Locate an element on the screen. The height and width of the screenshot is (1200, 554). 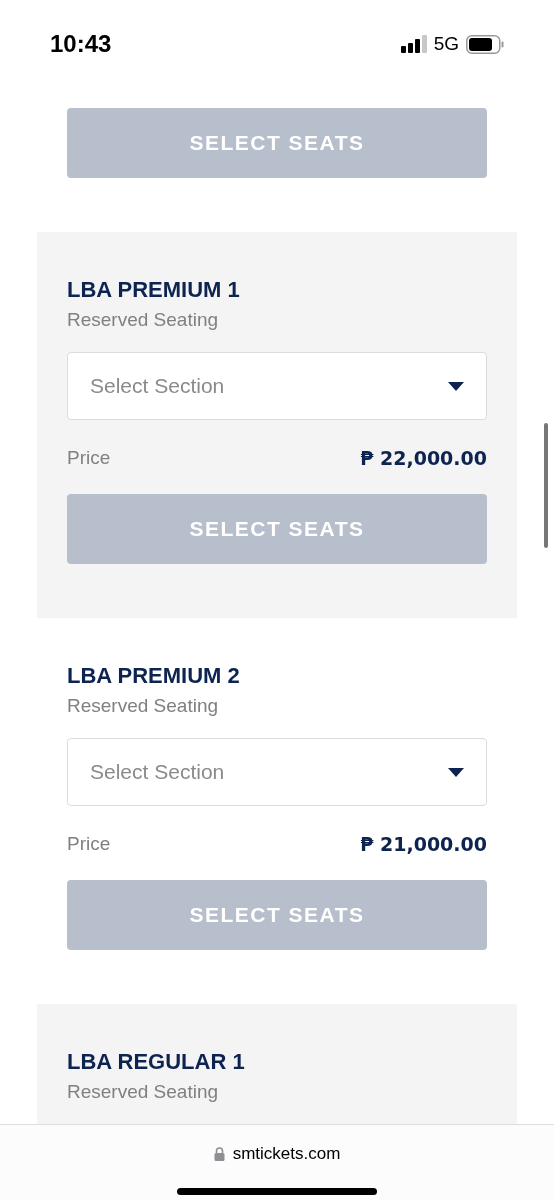
lock-icon is located at coordinates (219, 1153).